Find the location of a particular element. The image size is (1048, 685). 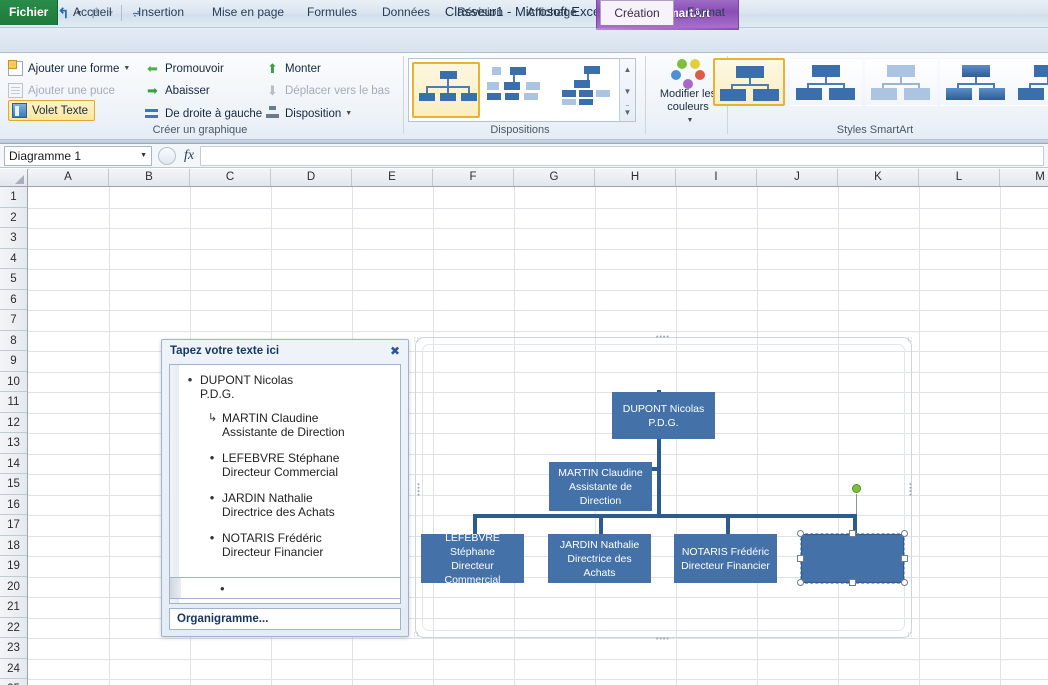

resize-handle-bl is located at coordinates (800, 582).